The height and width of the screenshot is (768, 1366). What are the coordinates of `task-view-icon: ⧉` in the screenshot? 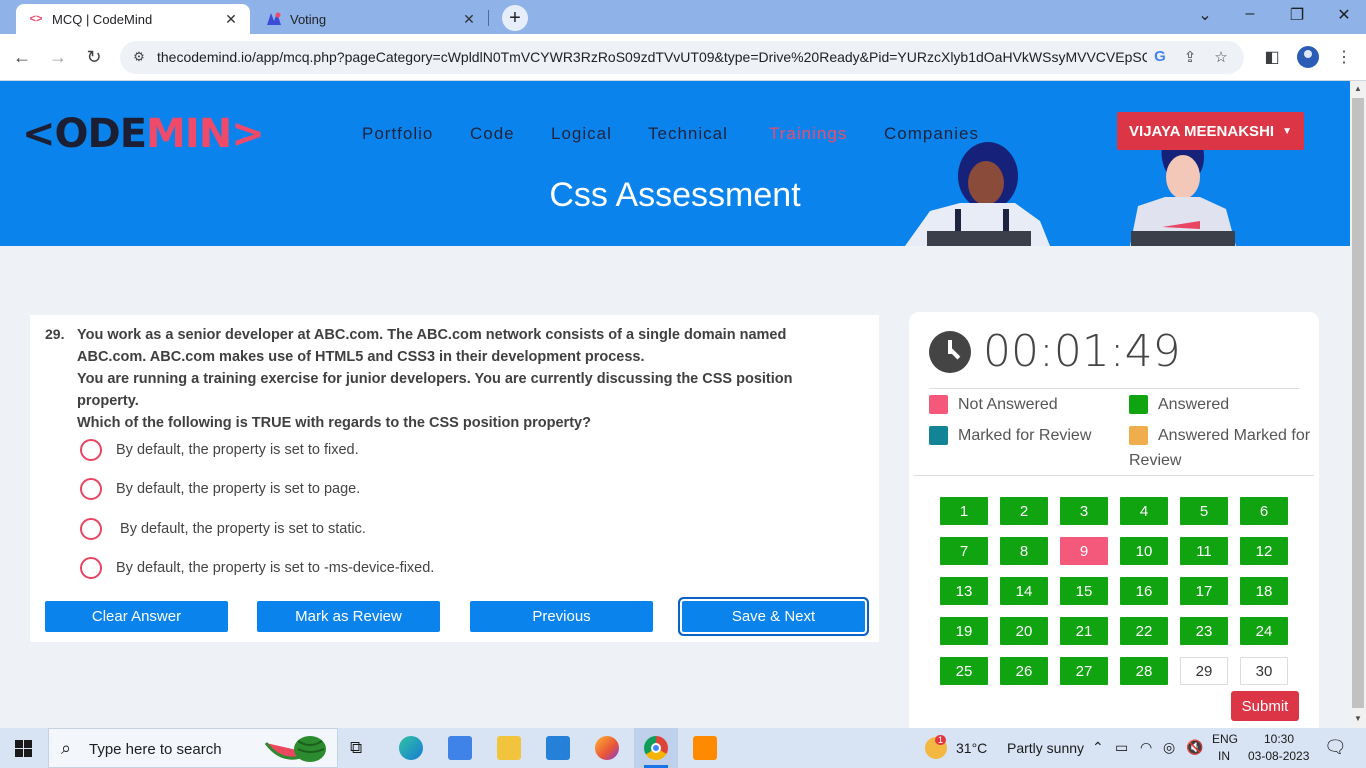 It's located at (356, 748).